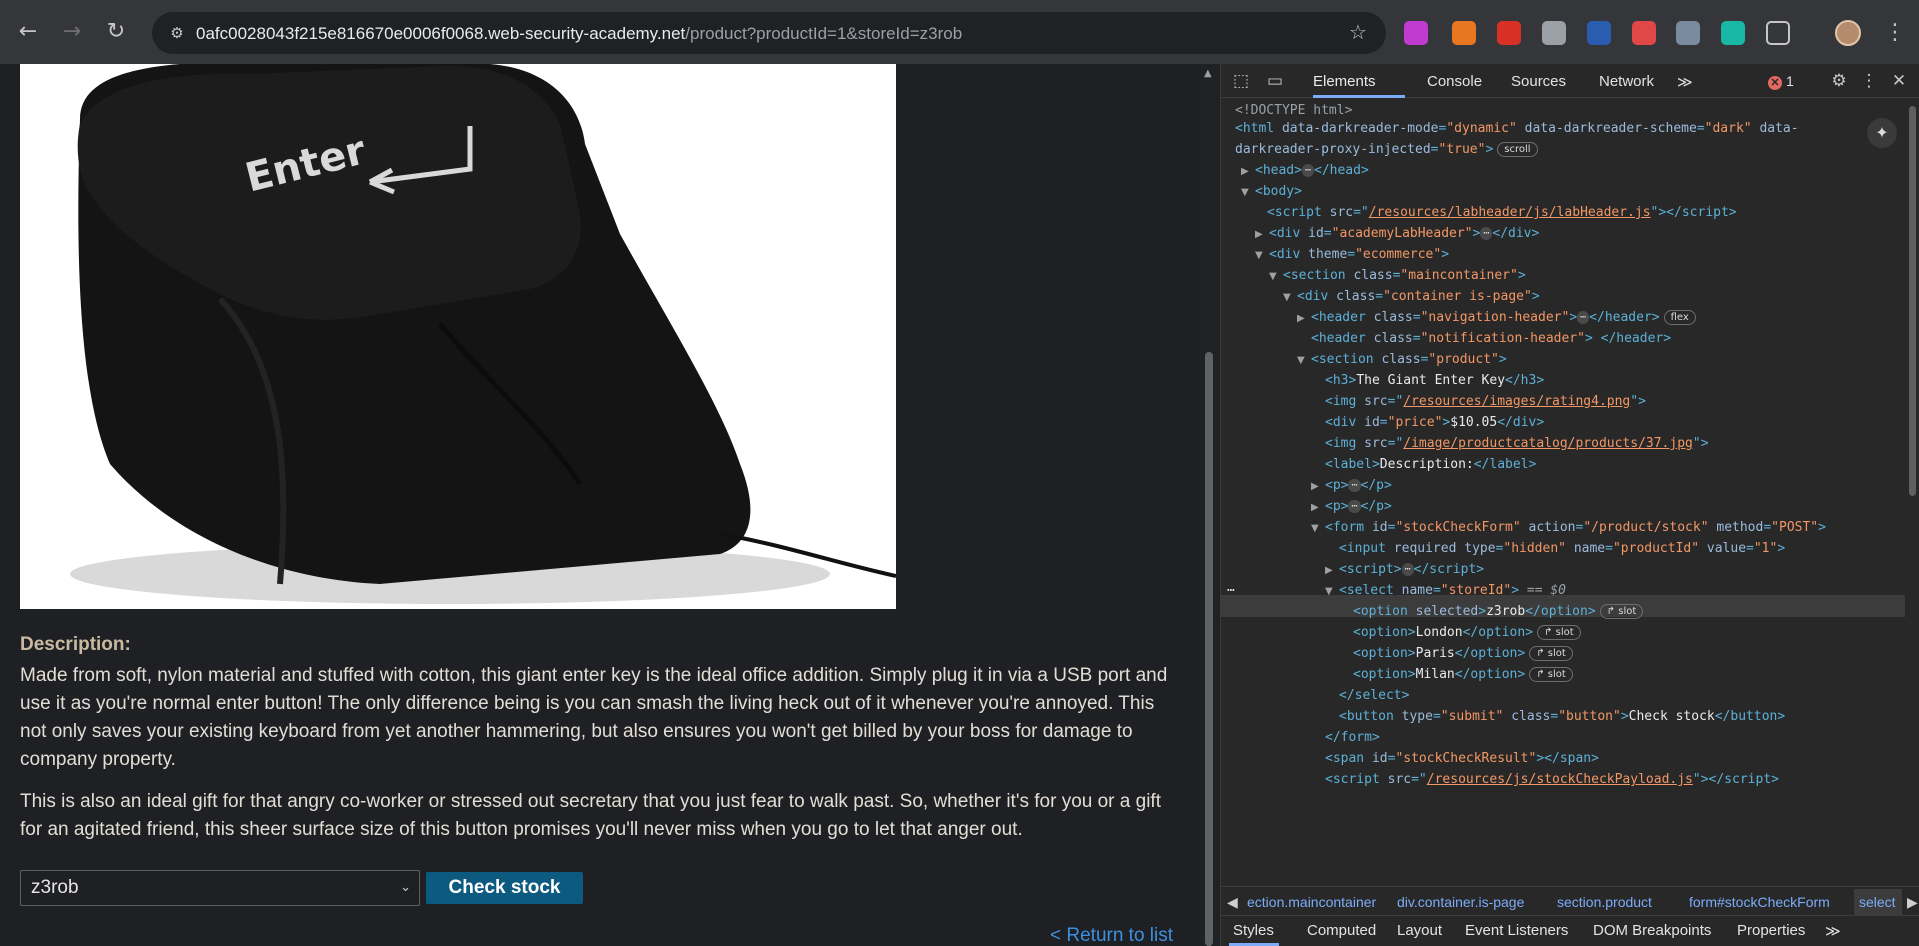 This screenshot has width=1919, height=946. Describe the element at coordinates (1430, 464) in the screenshot. I see `dom-label: <label>Description:</label>` at that location.